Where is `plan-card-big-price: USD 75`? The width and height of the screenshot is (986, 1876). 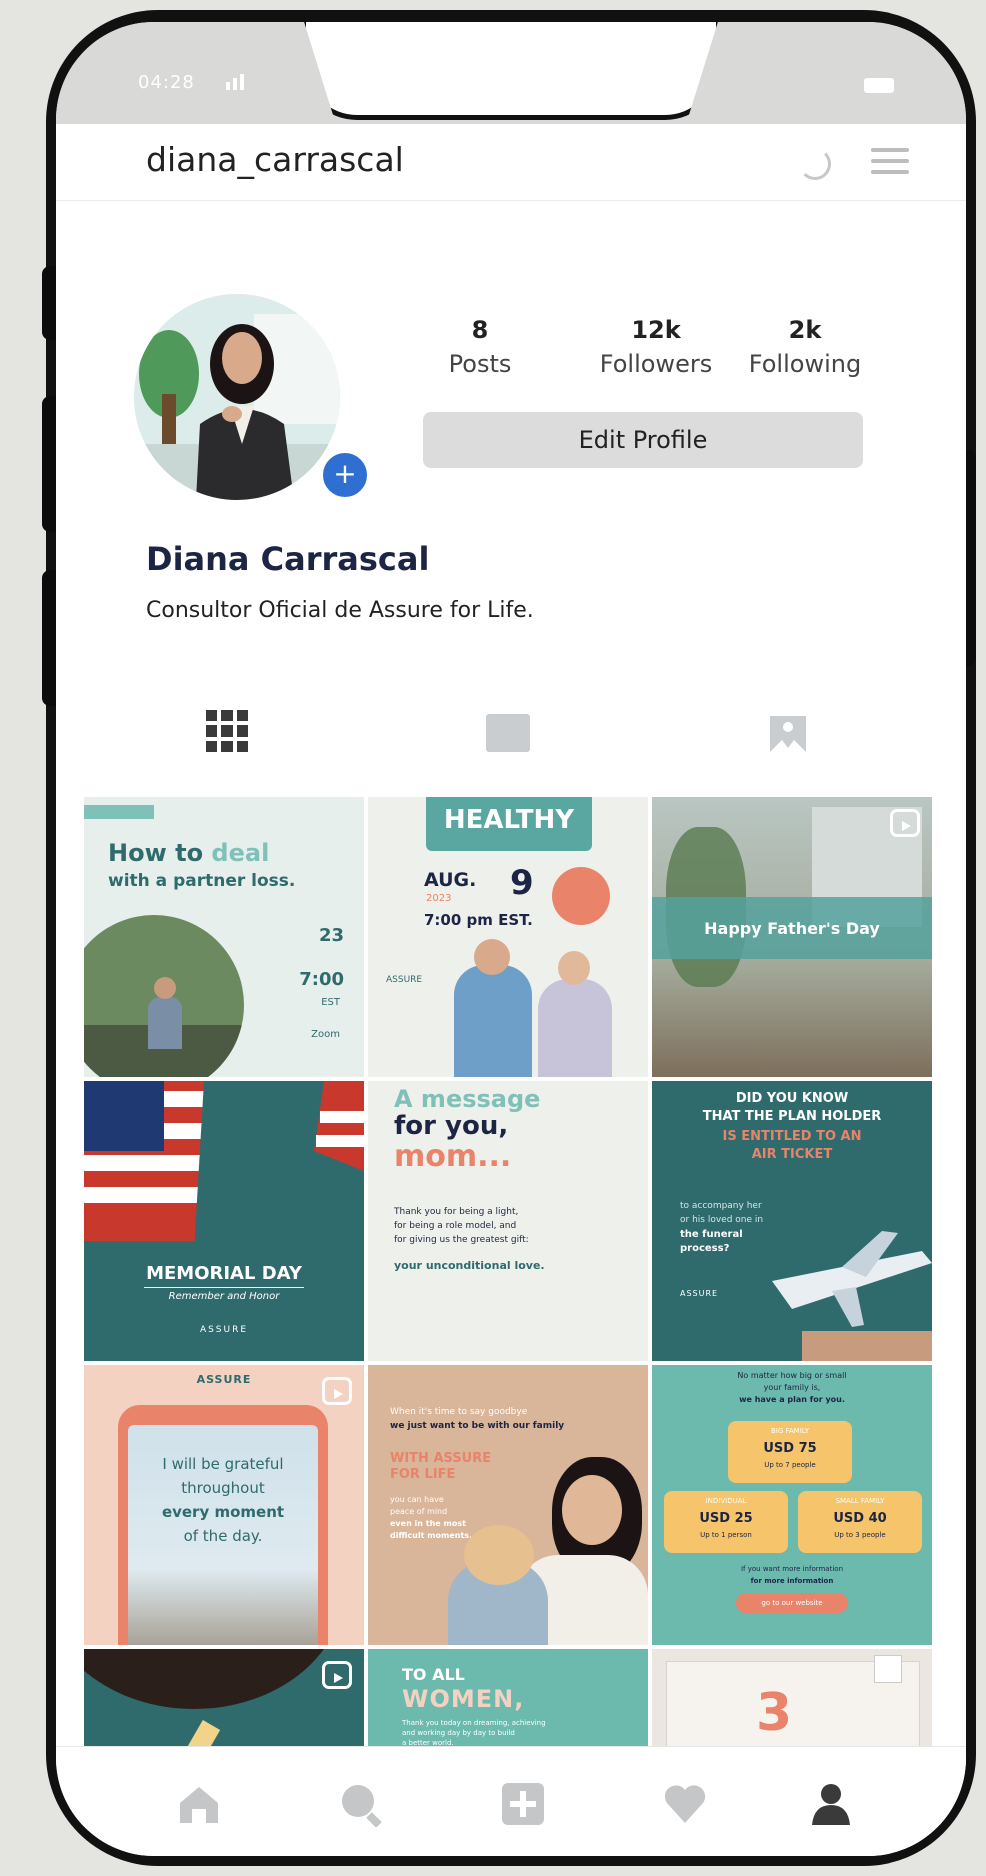 plan-card-big-price: USD 75 is located at coordinates (790, 1448).